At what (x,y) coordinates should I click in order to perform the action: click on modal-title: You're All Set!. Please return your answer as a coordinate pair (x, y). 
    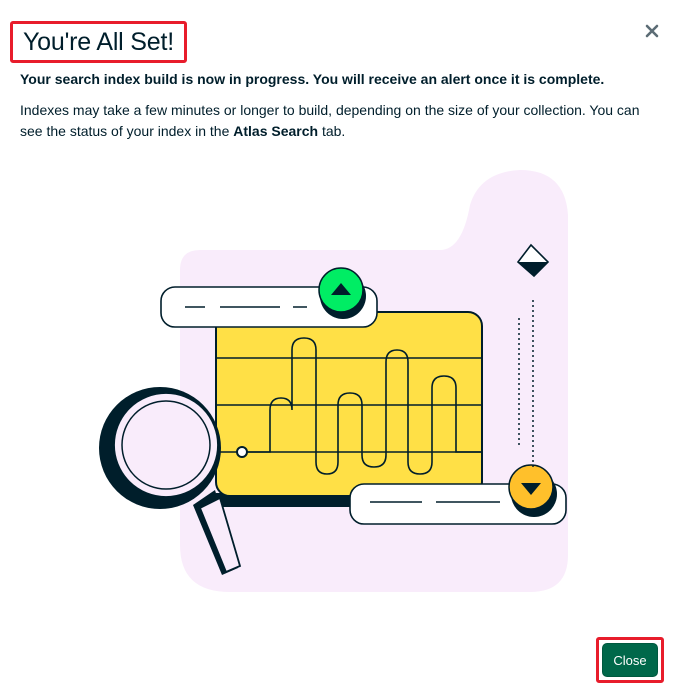
    Looking at the image, I should click on (98, 41).